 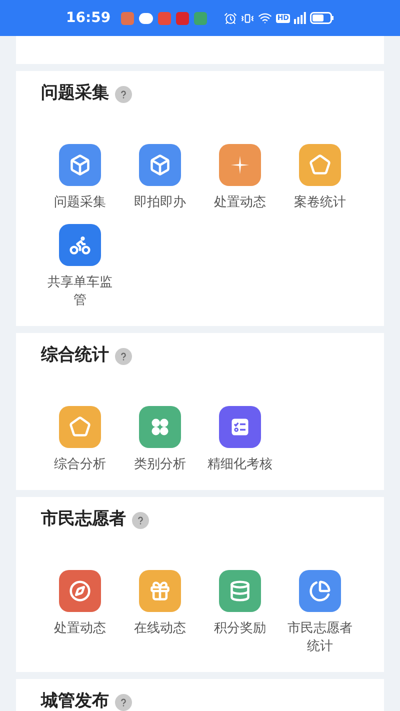 I want to click on section-title: 市民志愿者, so click(x=83, y=520).